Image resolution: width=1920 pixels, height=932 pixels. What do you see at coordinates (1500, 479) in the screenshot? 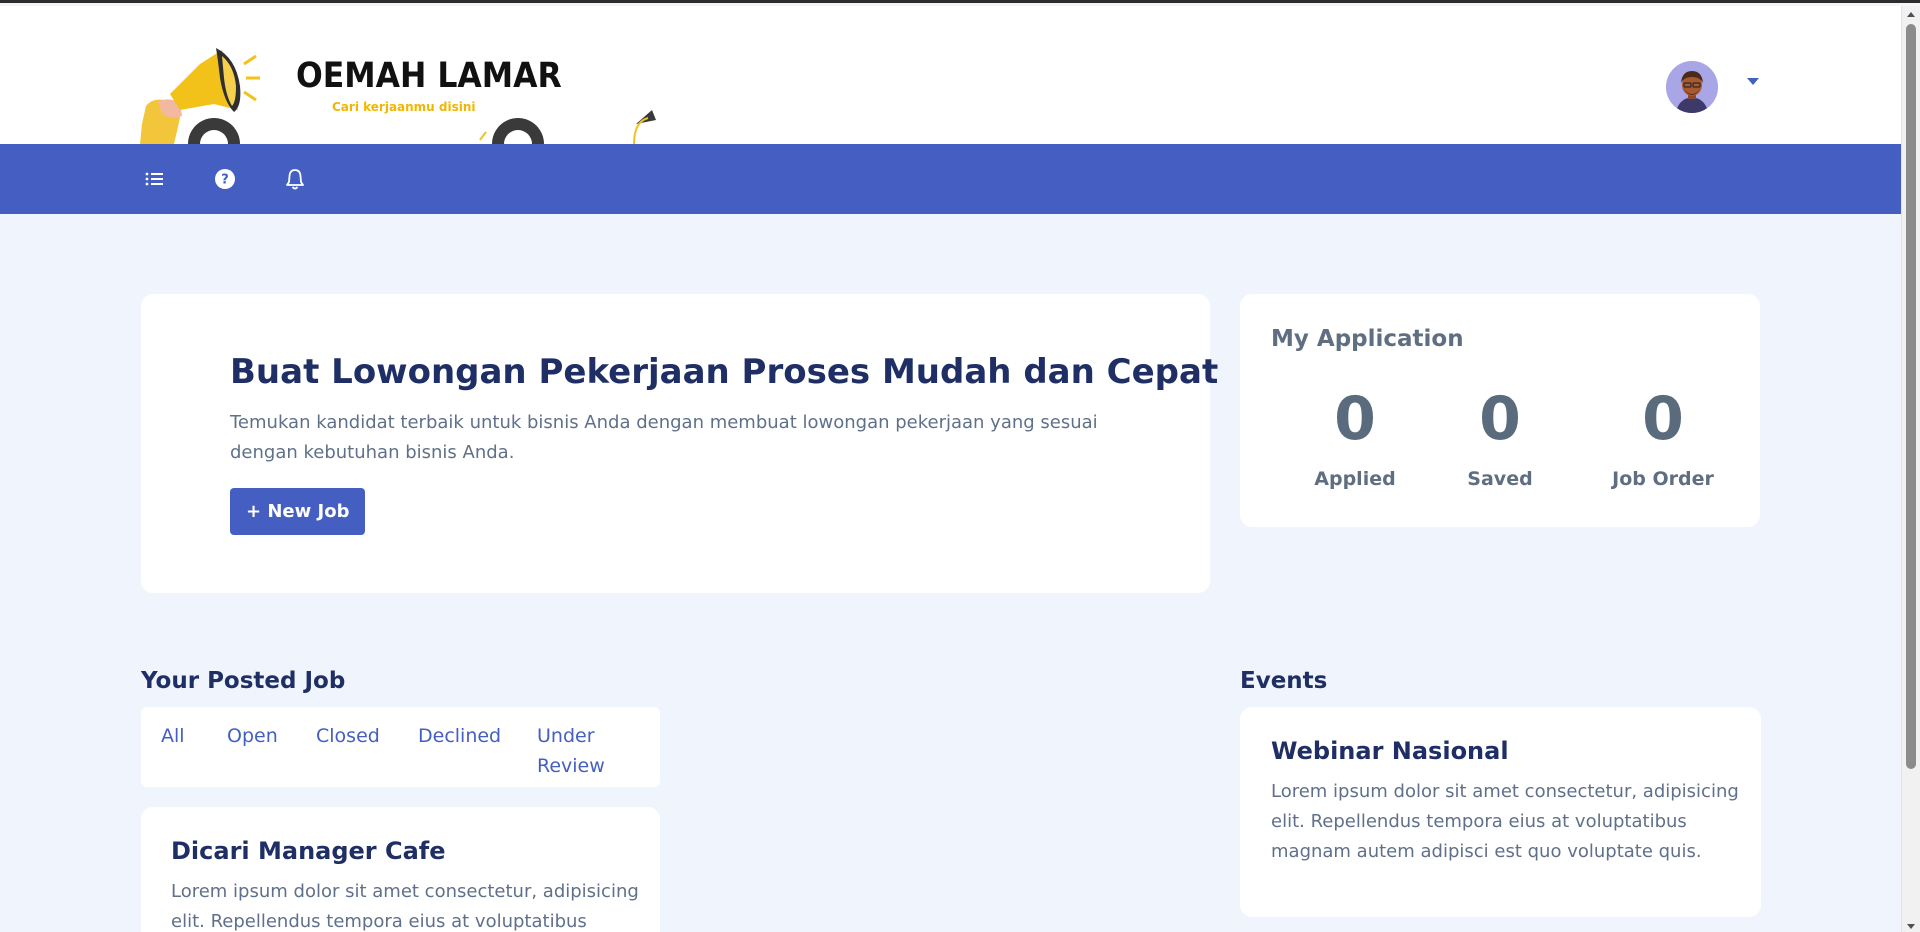
I see `stat-label: Saved` at bounding box center [1500, 479].